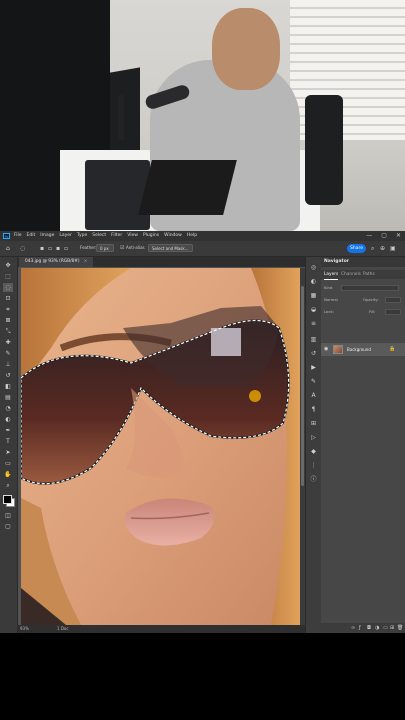 The height and width of the screenshot is (720, 405). I want to click on character-icon: A, so click(313, 395).